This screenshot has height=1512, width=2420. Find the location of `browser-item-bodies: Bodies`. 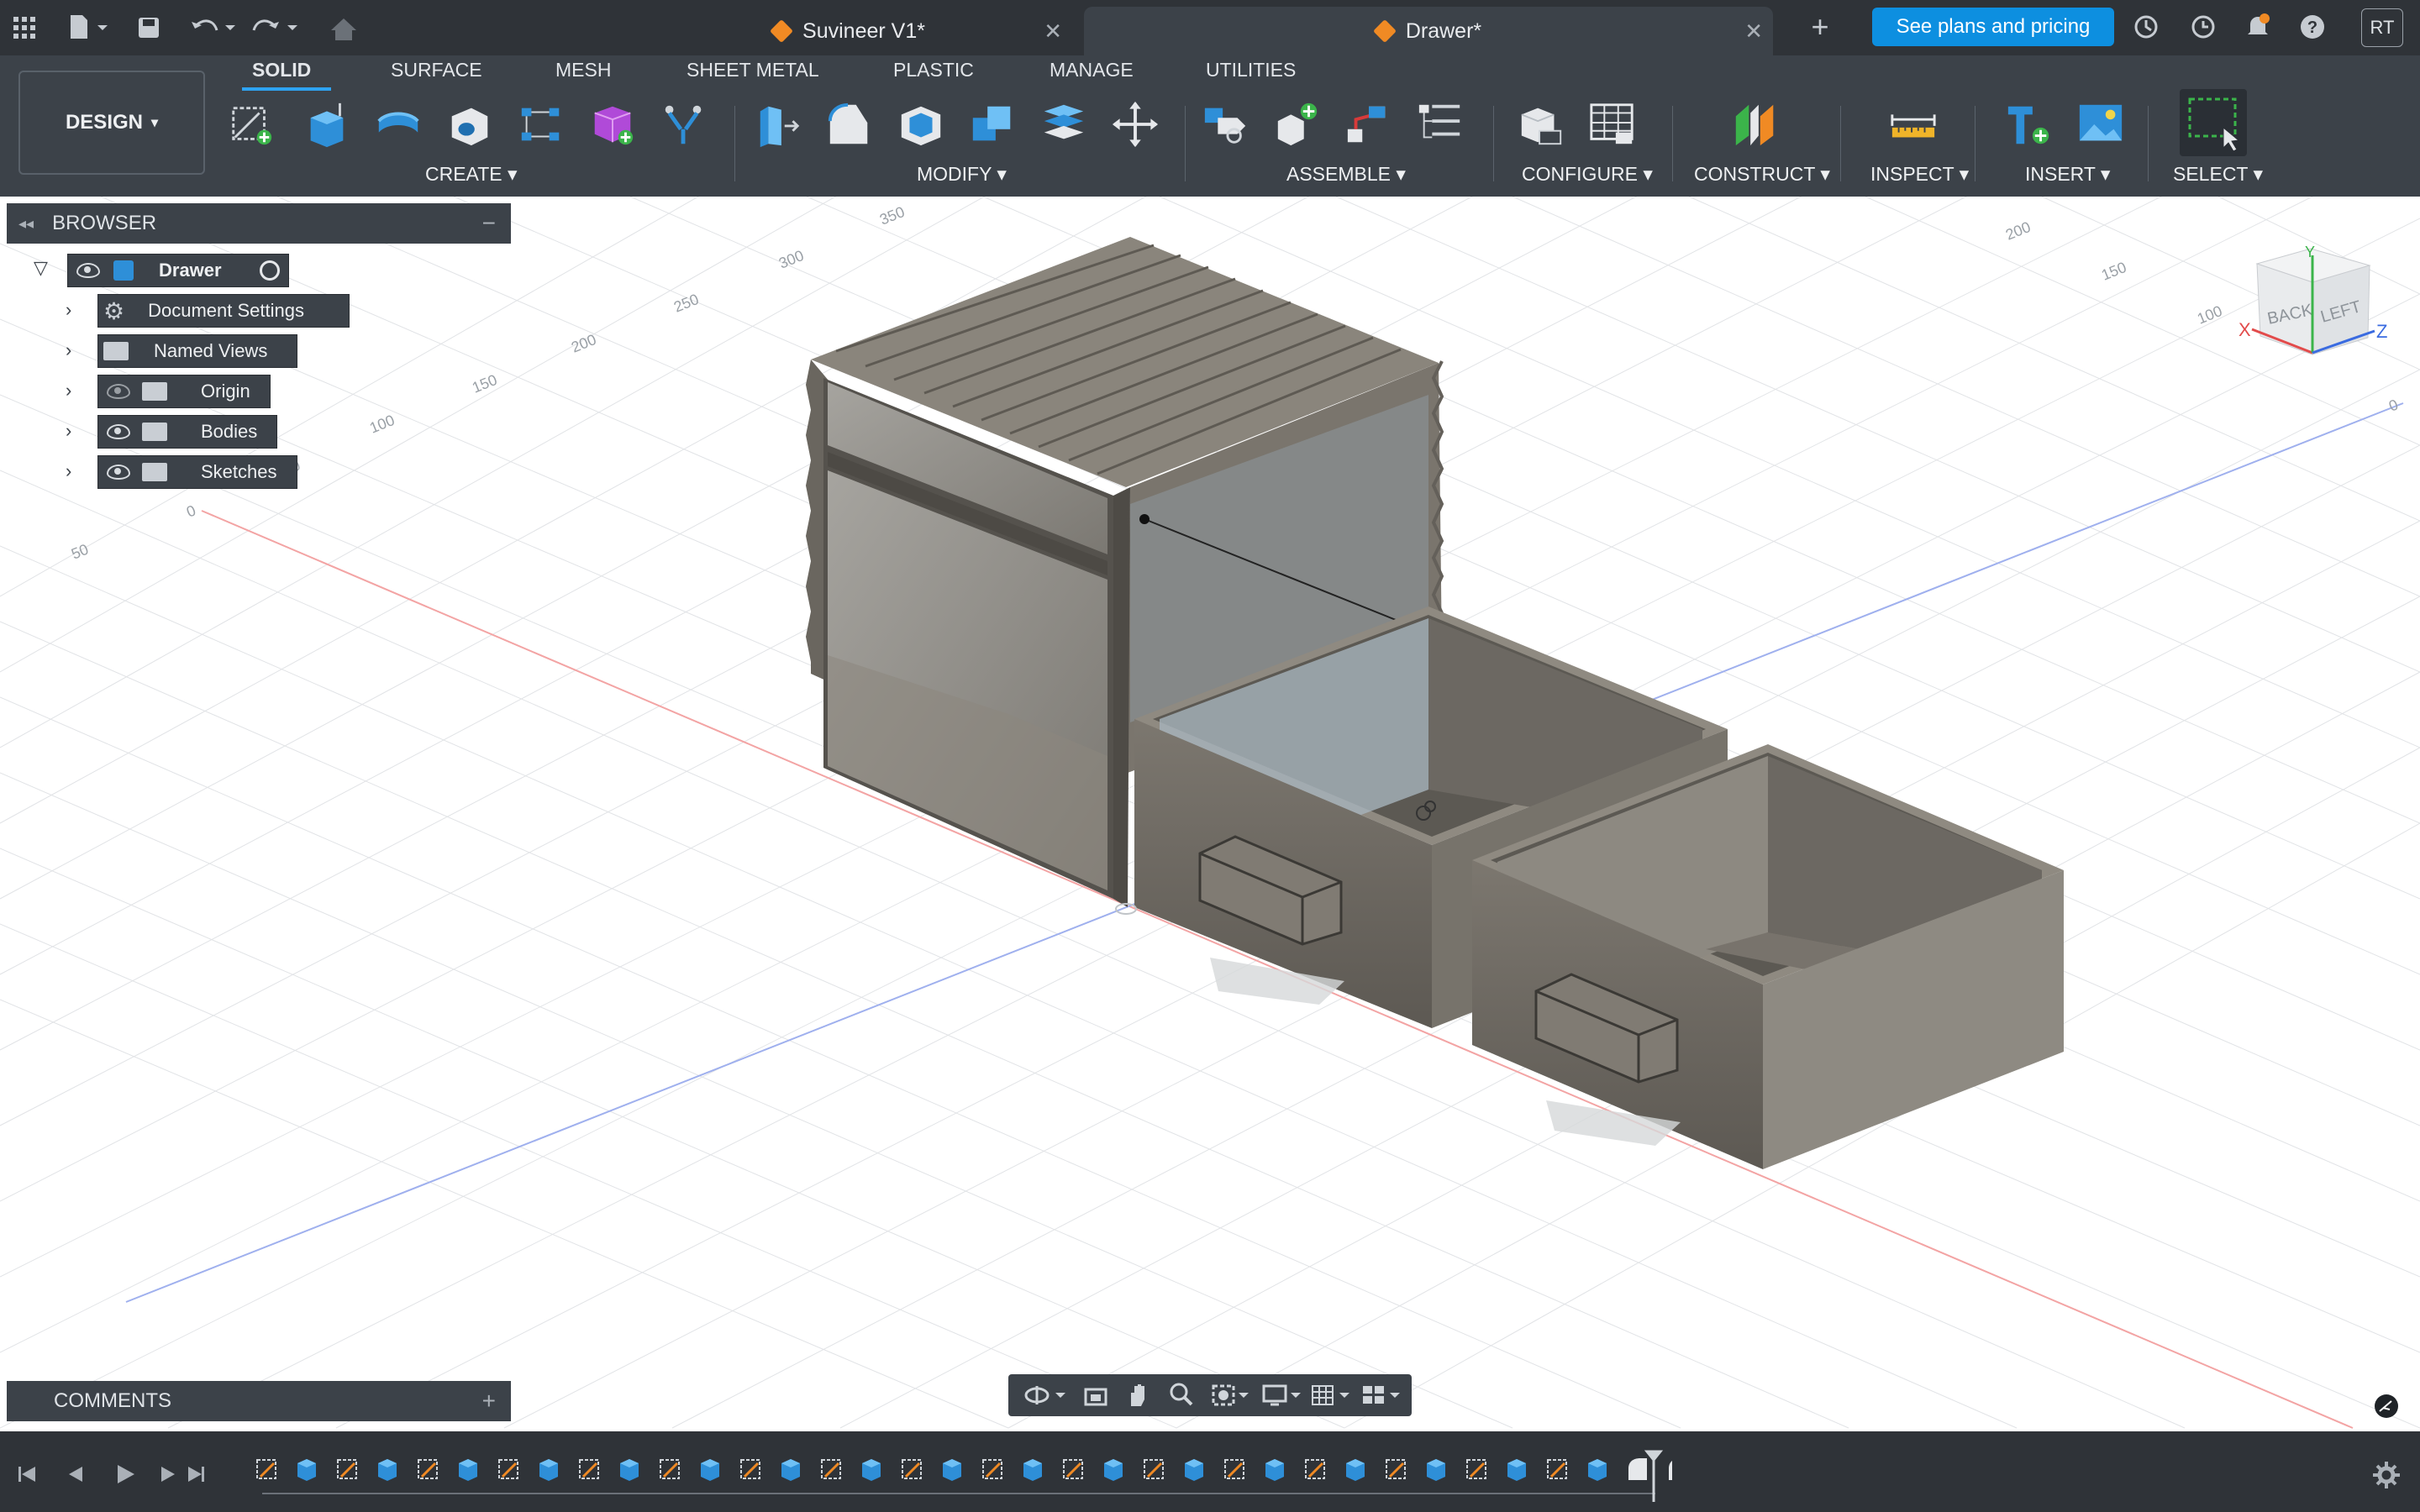

browser-item-bodies: Bodies is located at coordinates (187, 432).